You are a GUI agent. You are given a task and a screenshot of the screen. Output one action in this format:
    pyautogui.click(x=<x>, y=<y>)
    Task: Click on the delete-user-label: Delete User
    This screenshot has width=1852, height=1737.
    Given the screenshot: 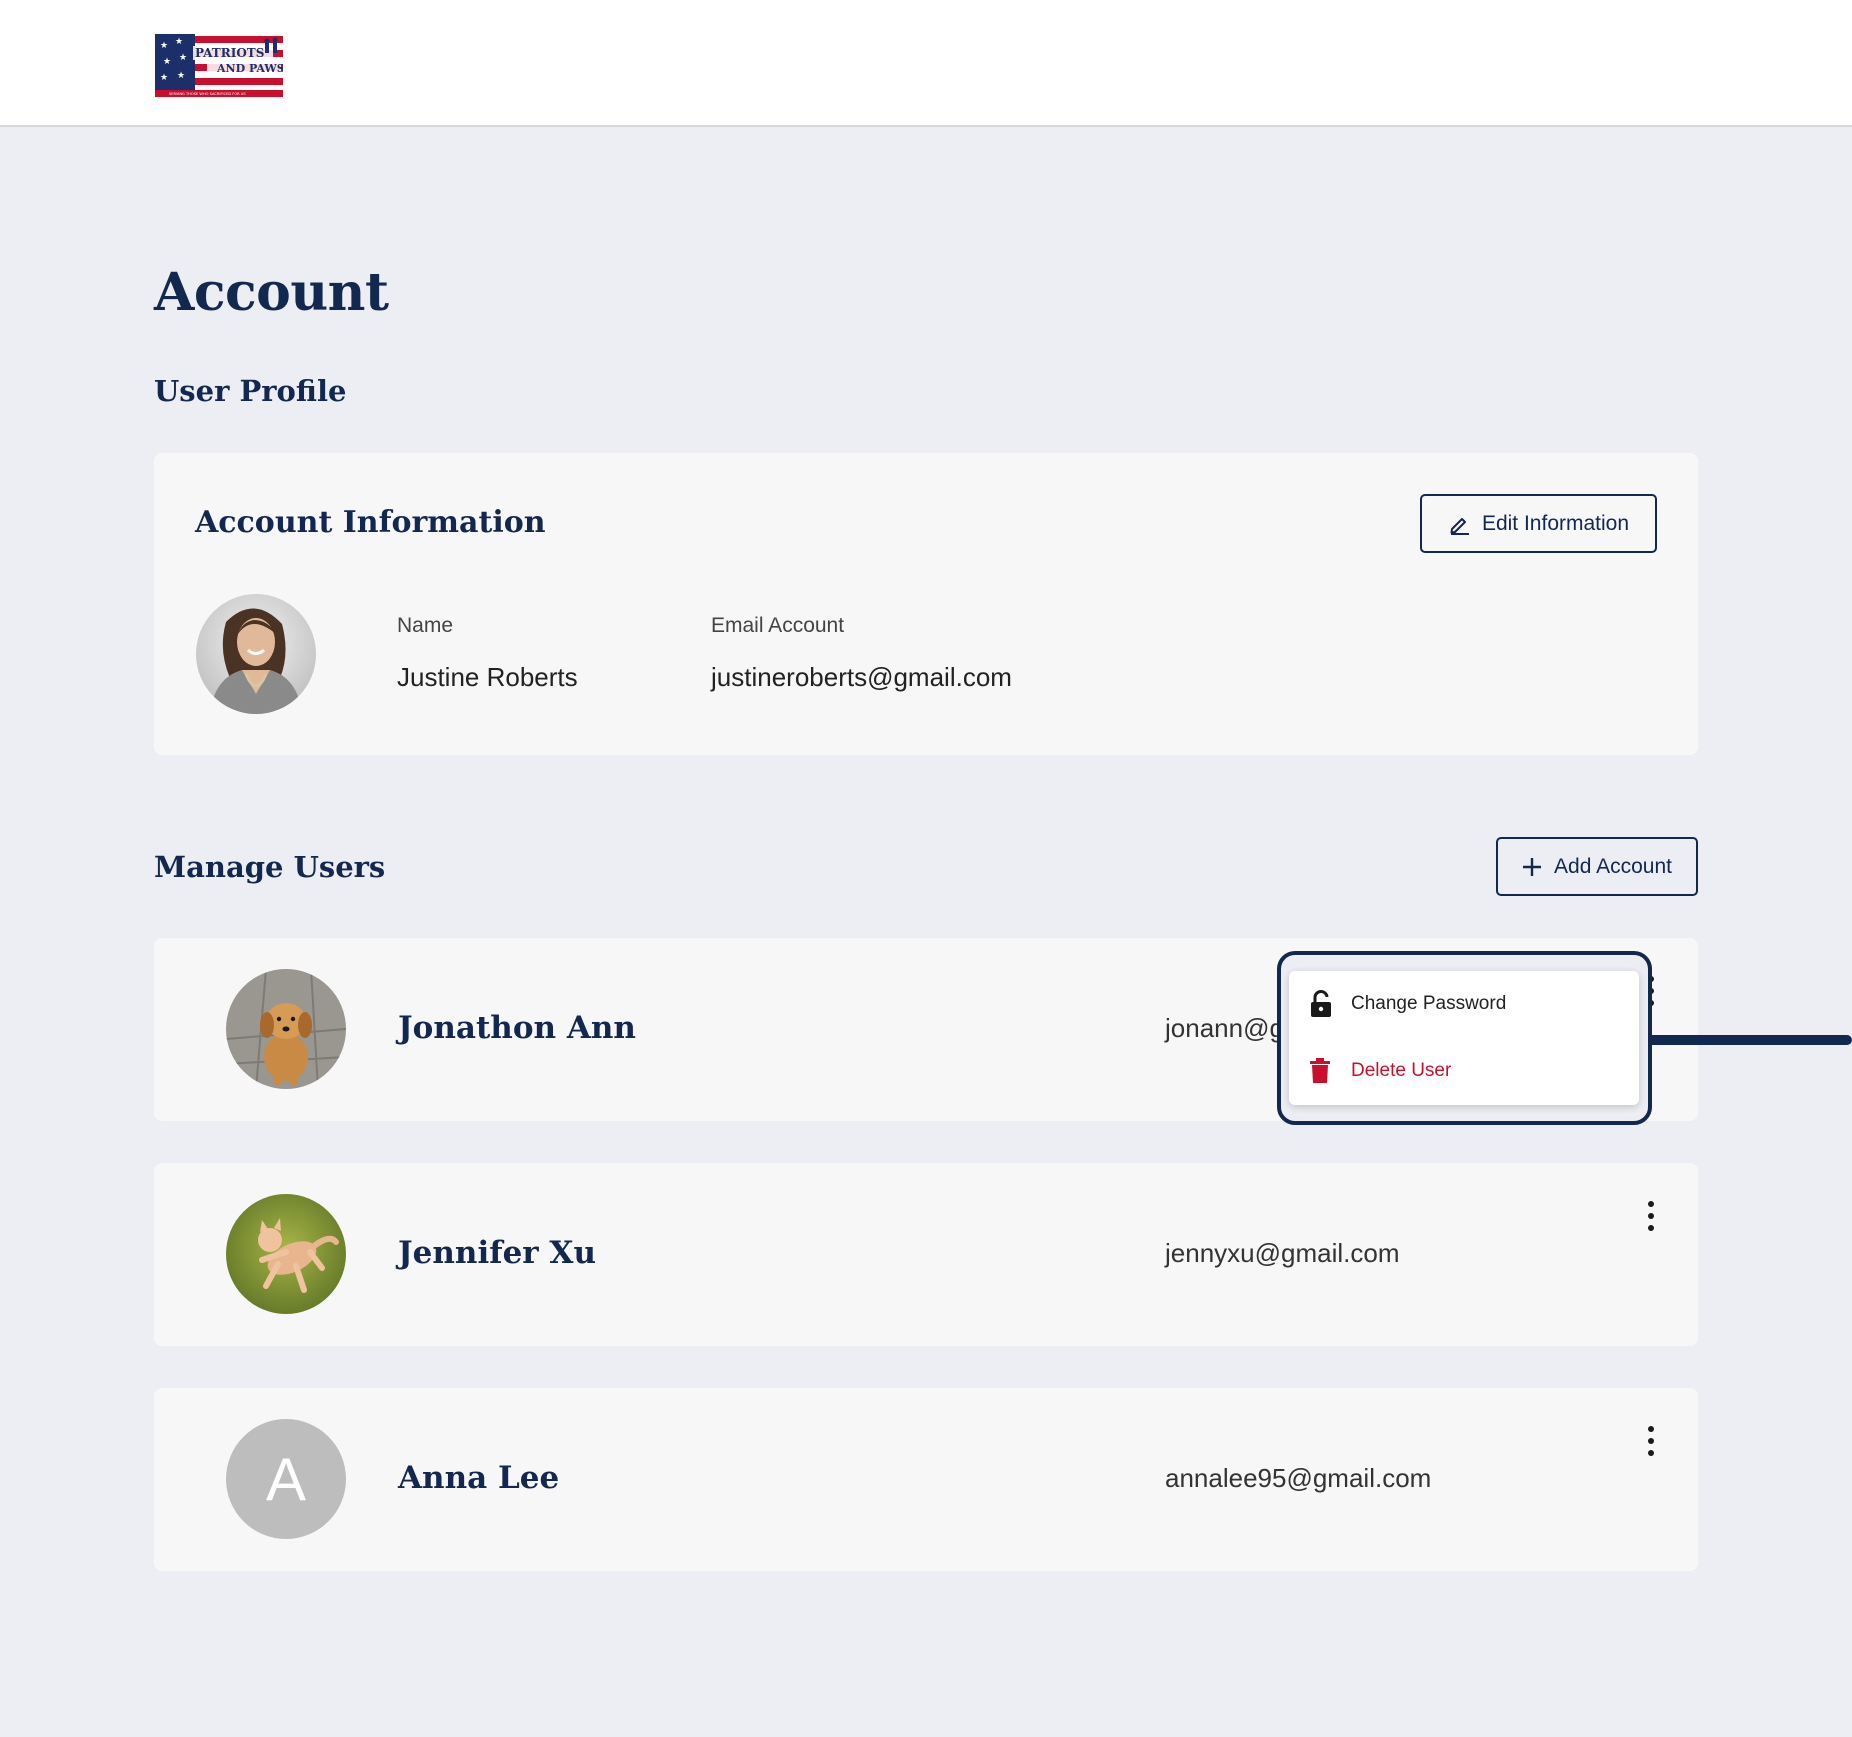 What is the action you would take?
    pyautogui.click(x=1401, y=1070)
    